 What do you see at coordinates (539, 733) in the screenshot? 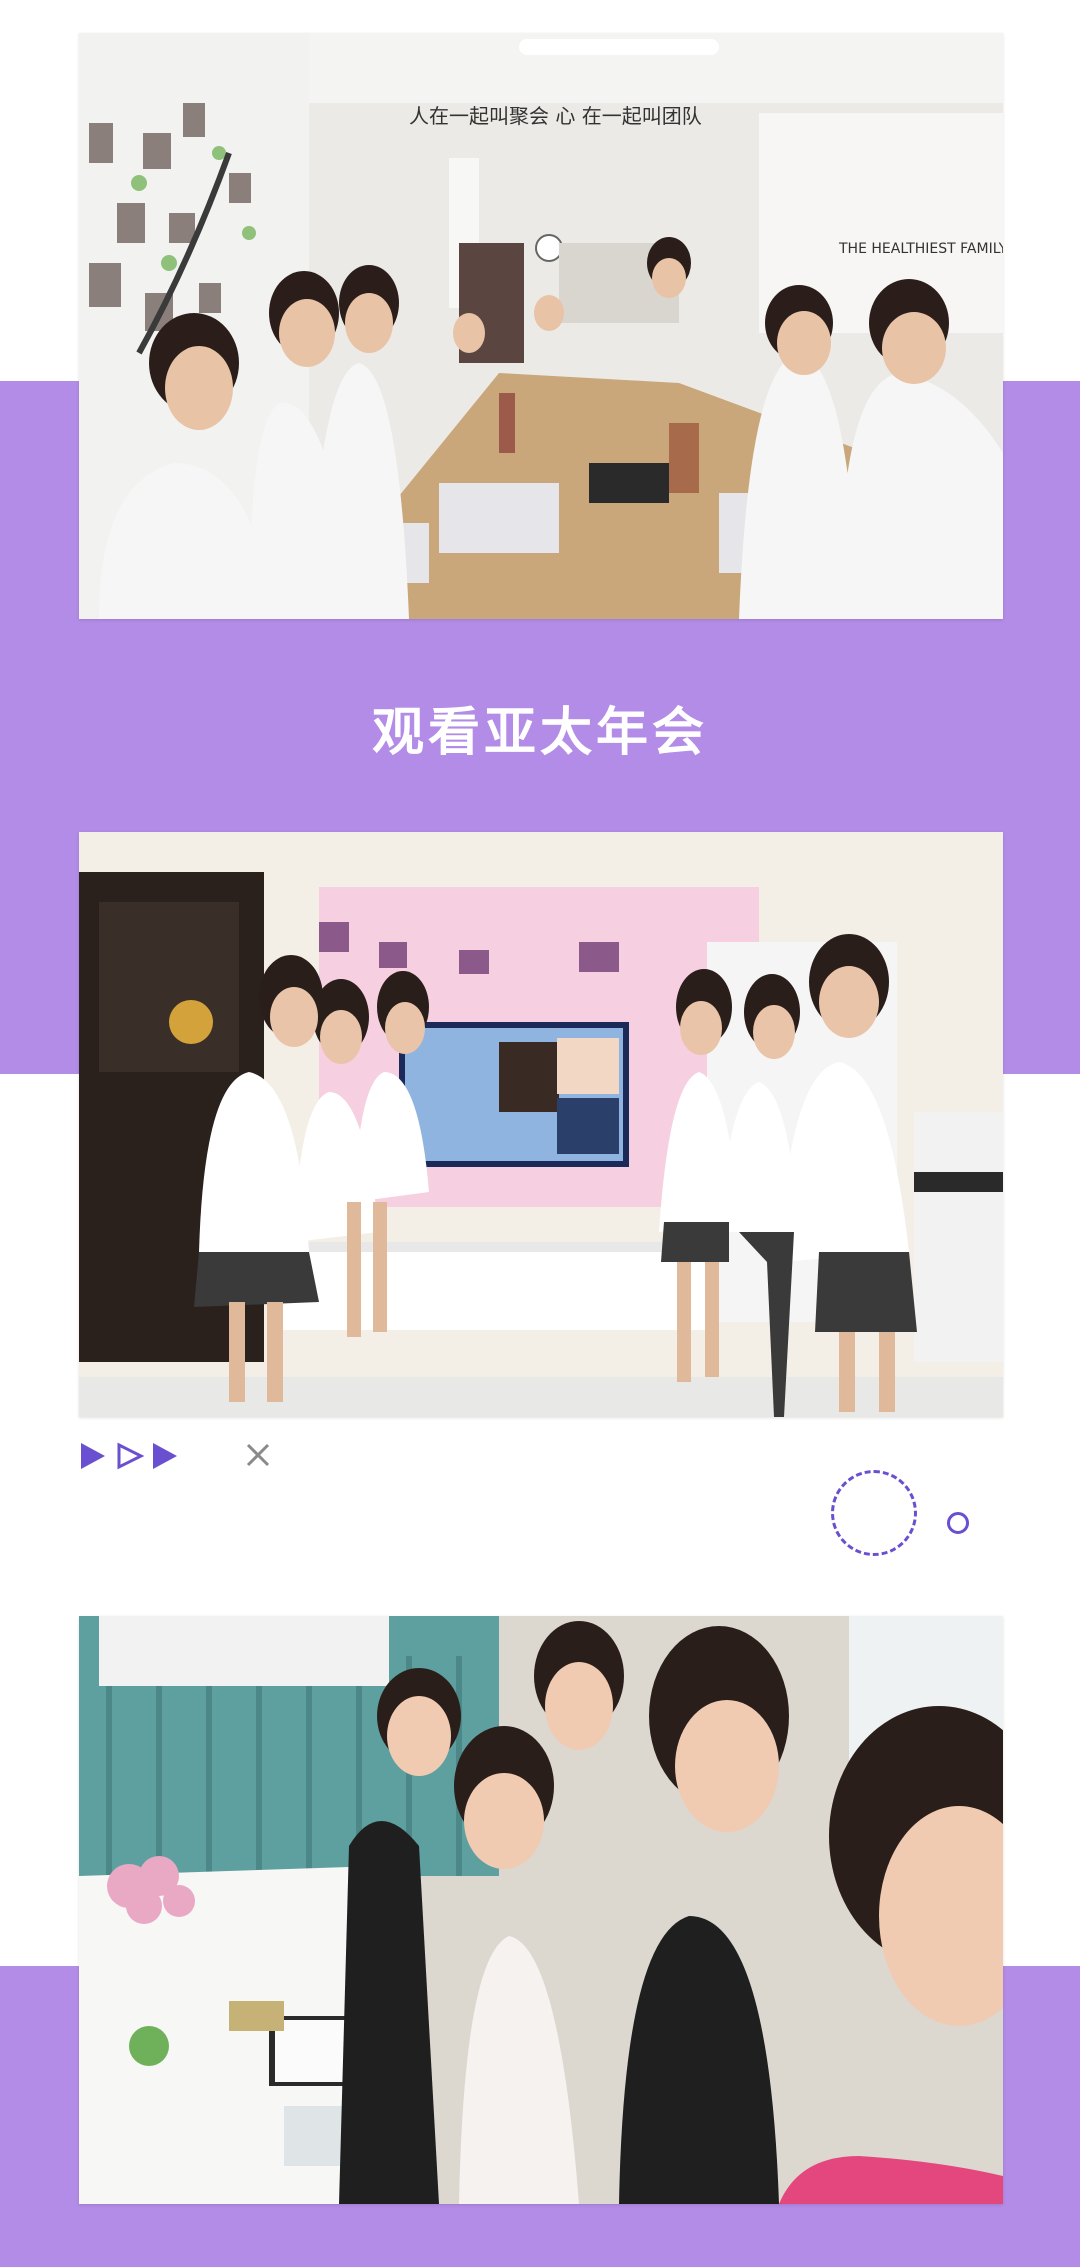
I see `section-title: 观看亚太年会` at bounding box center [539, 733].